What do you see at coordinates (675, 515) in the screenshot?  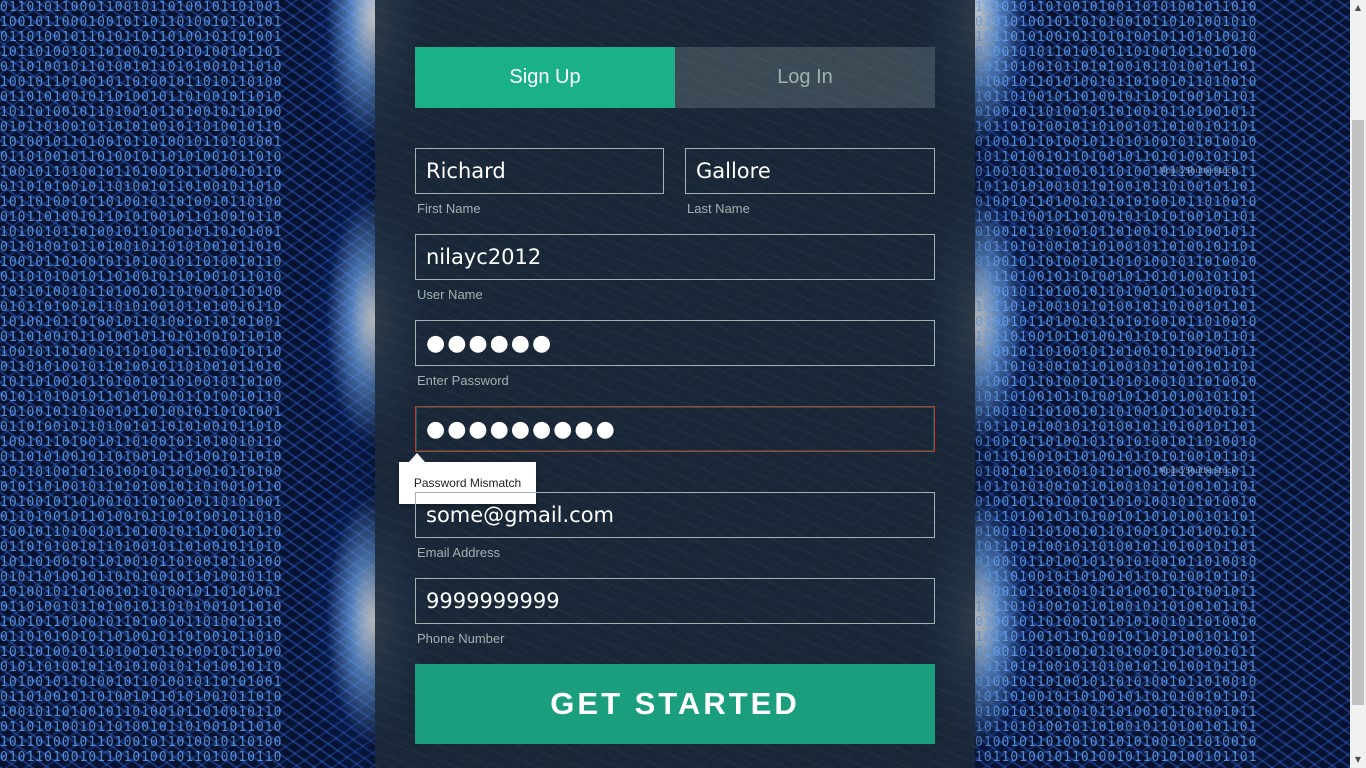 I see `email-input: some@gmail.com` at bounding box center [675, 515].